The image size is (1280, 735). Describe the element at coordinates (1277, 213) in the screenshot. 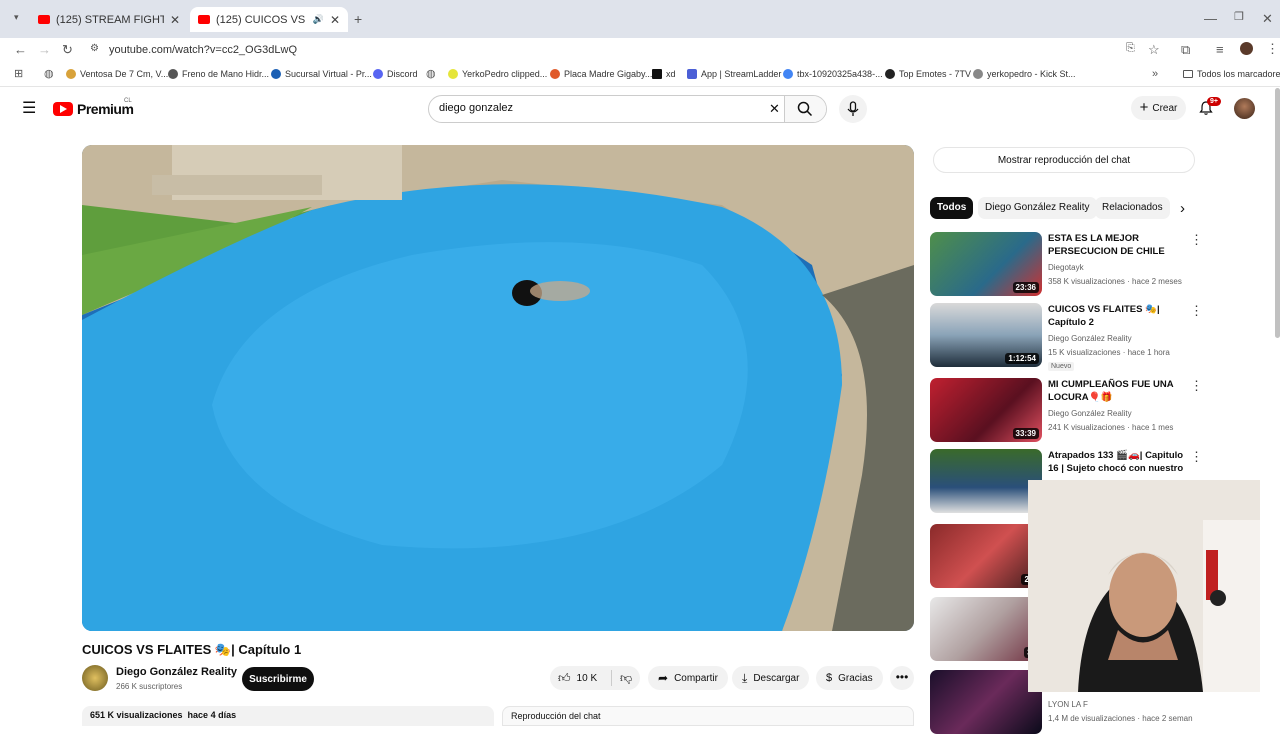

I see `page-scrollbar` at that location.